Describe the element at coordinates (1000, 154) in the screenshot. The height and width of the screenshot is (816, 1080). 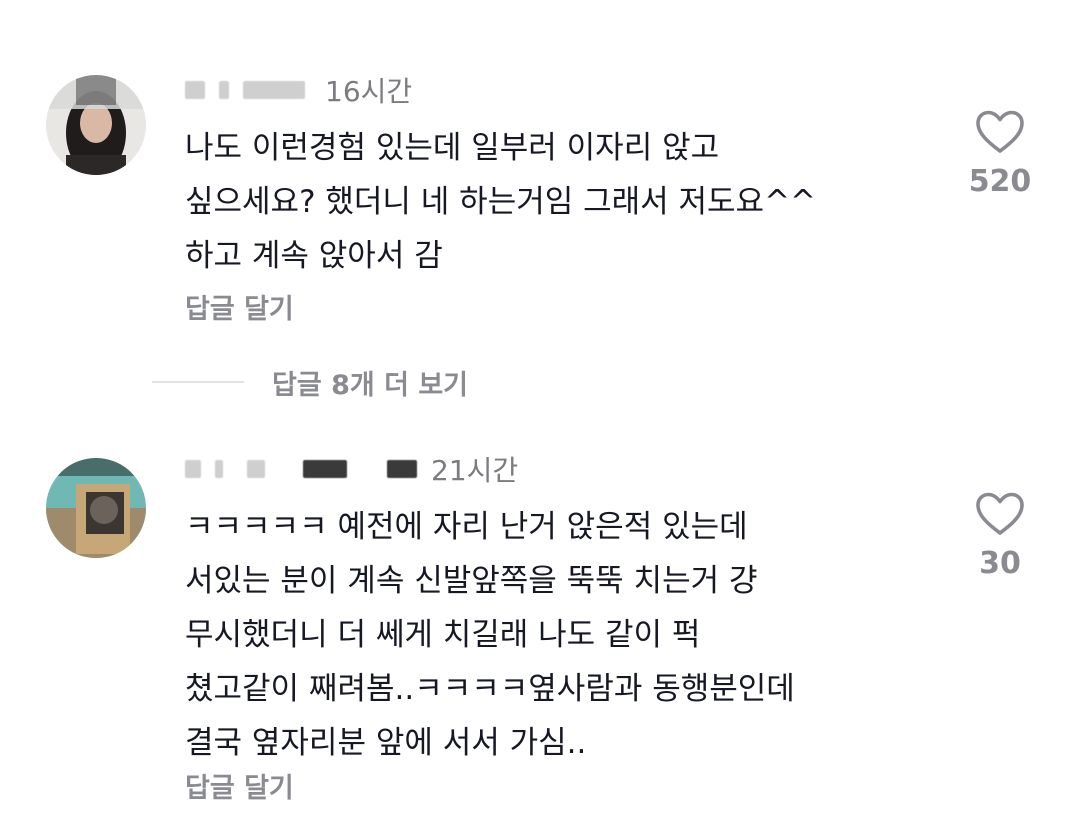
I see `like-button: 520` at that location.